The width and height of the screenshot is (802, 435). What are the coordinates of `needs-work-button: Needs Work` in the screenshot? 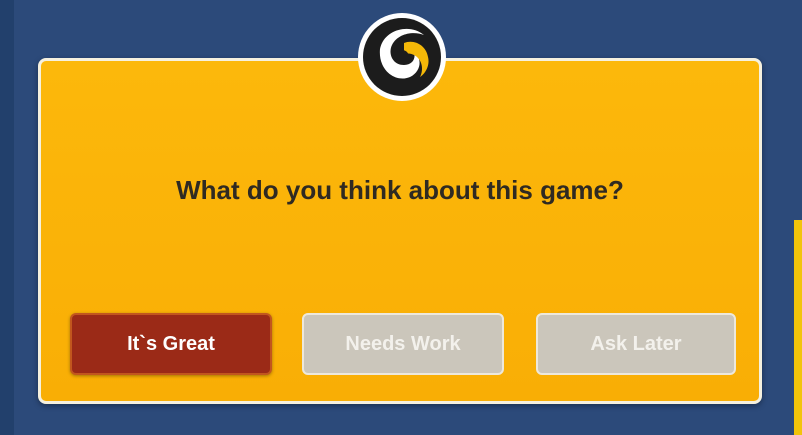 It's located at (403, 344).